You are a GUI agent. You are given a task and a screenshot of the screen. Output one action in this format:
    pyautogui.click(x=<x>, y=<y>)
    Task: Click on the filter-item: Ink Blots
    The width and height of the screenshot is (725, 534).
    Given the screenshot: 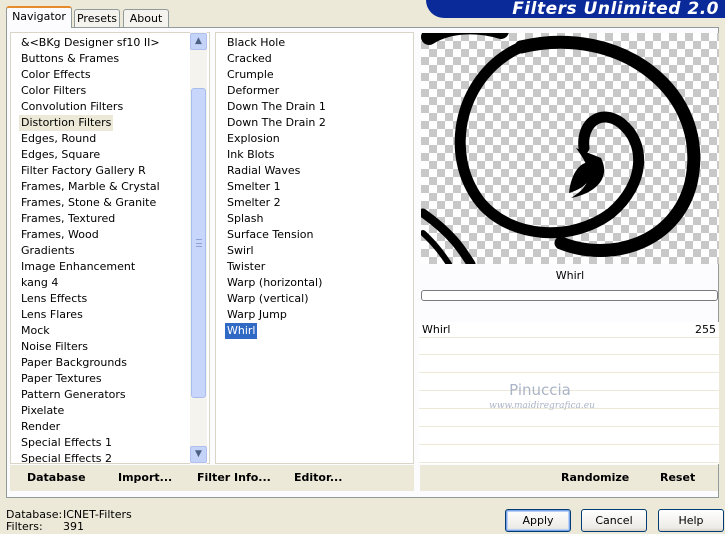 What is the action you would take?
    pyautogui.click(x=250, y=155)
    